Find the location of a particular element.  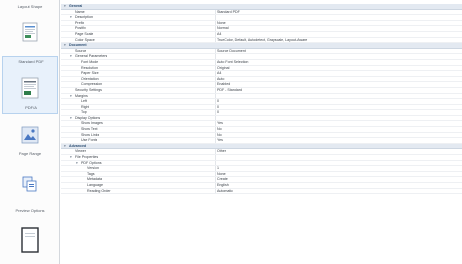

property-name: Display Options is located at coordinates (88, 117).